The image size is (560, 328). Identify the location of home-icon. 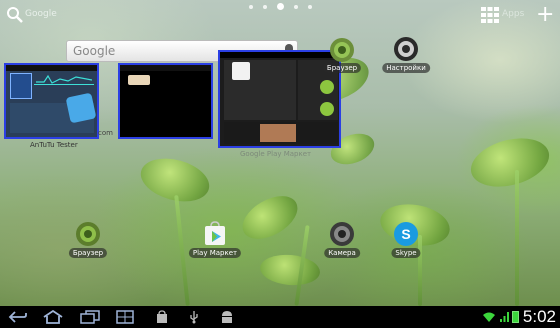
(53, 317).